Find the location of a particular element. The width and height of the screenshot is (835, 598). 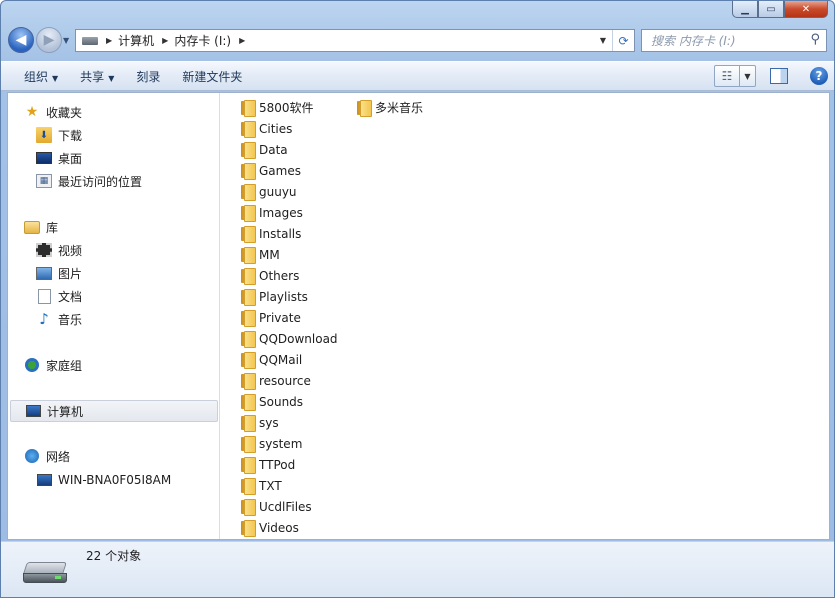

sidebar-item-music: ♪ 音乐 is located at coordinates (59, 319).